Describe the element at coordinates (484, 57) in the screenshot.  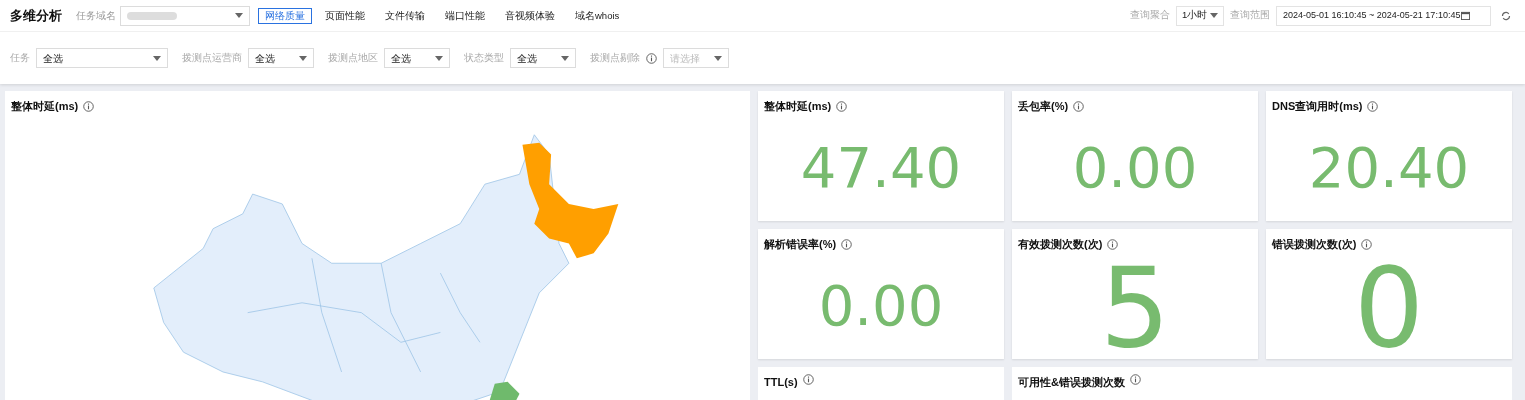
I see `filter-label: 状态类型` at that location.